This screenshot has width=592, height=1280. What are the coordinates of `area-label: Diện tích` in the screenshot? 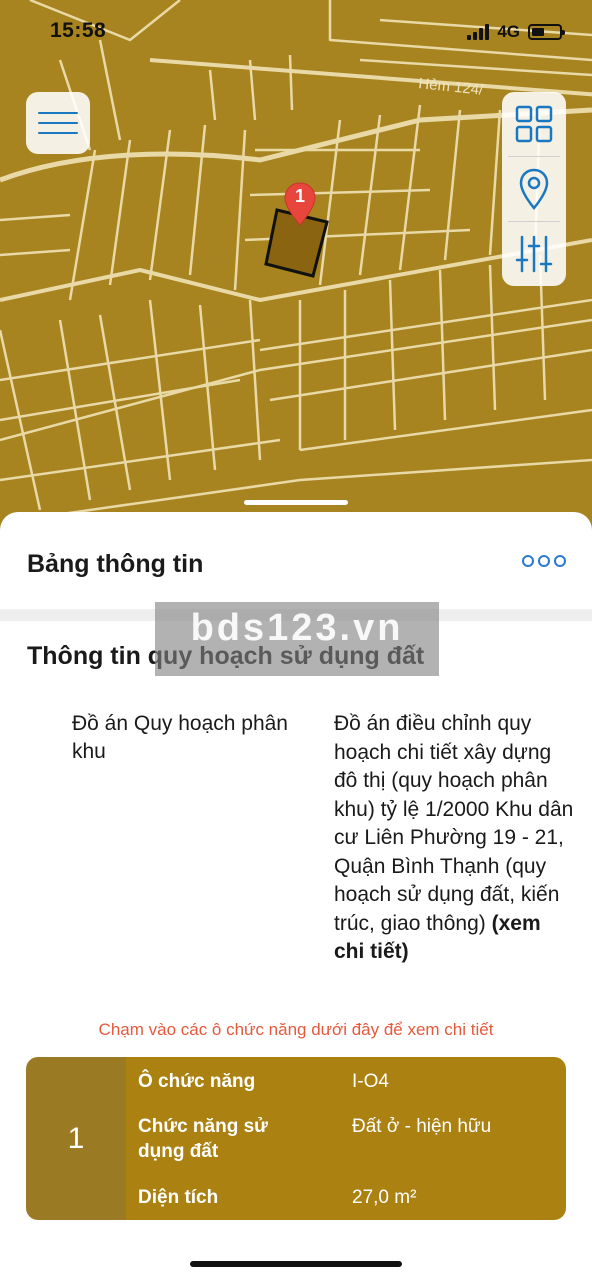 It's located at (178, 1197).